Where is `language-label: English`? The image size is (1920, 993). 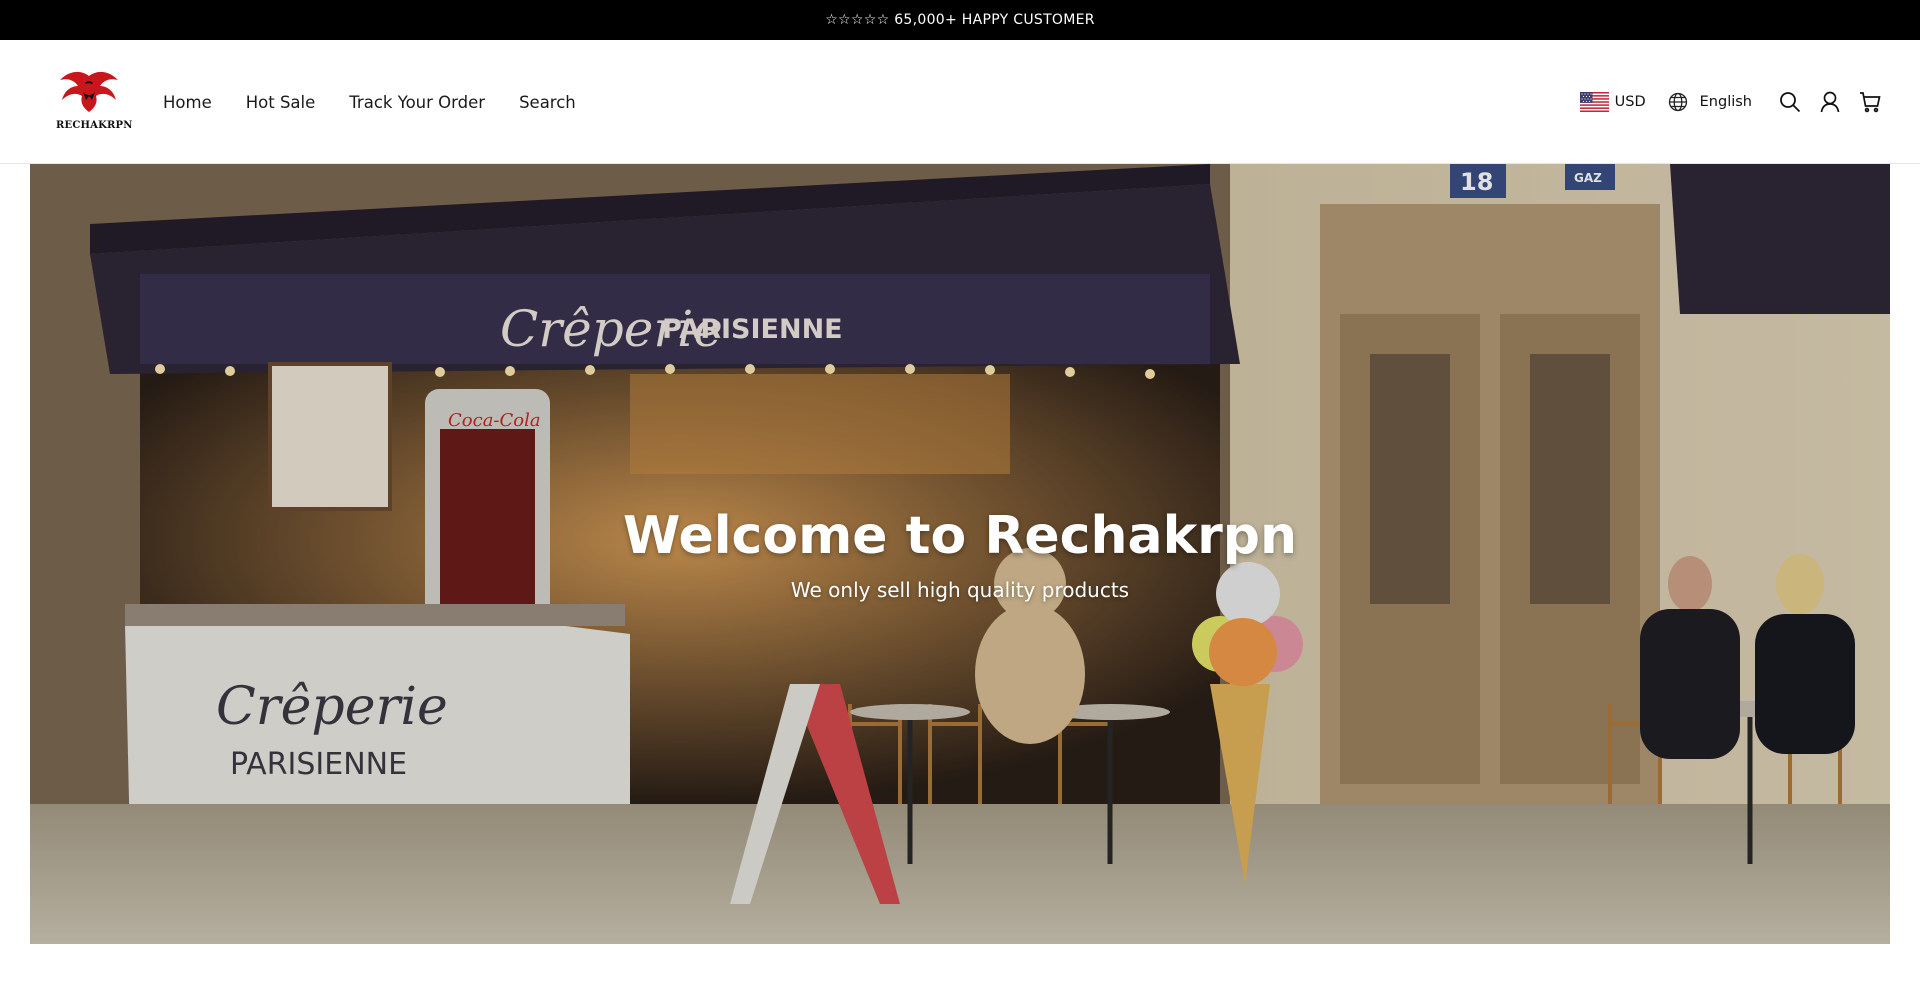 language-label: English is located at coordinates (1725, 102).